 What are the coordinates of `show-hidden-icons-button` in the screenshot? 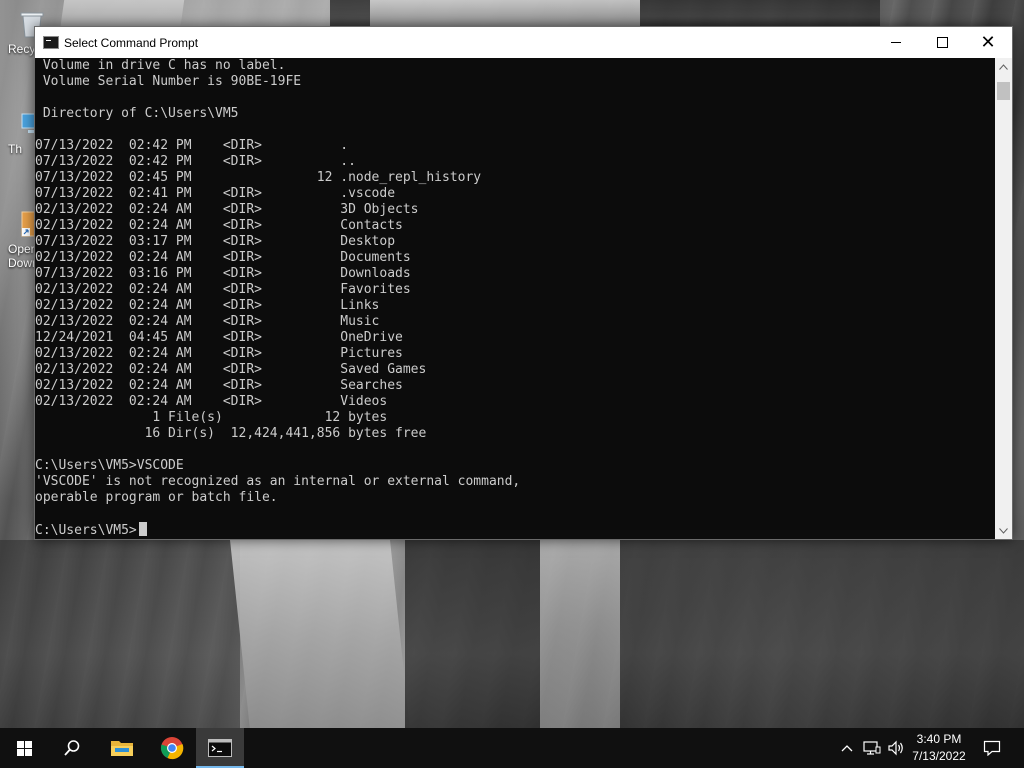 It's located at (847, 748).